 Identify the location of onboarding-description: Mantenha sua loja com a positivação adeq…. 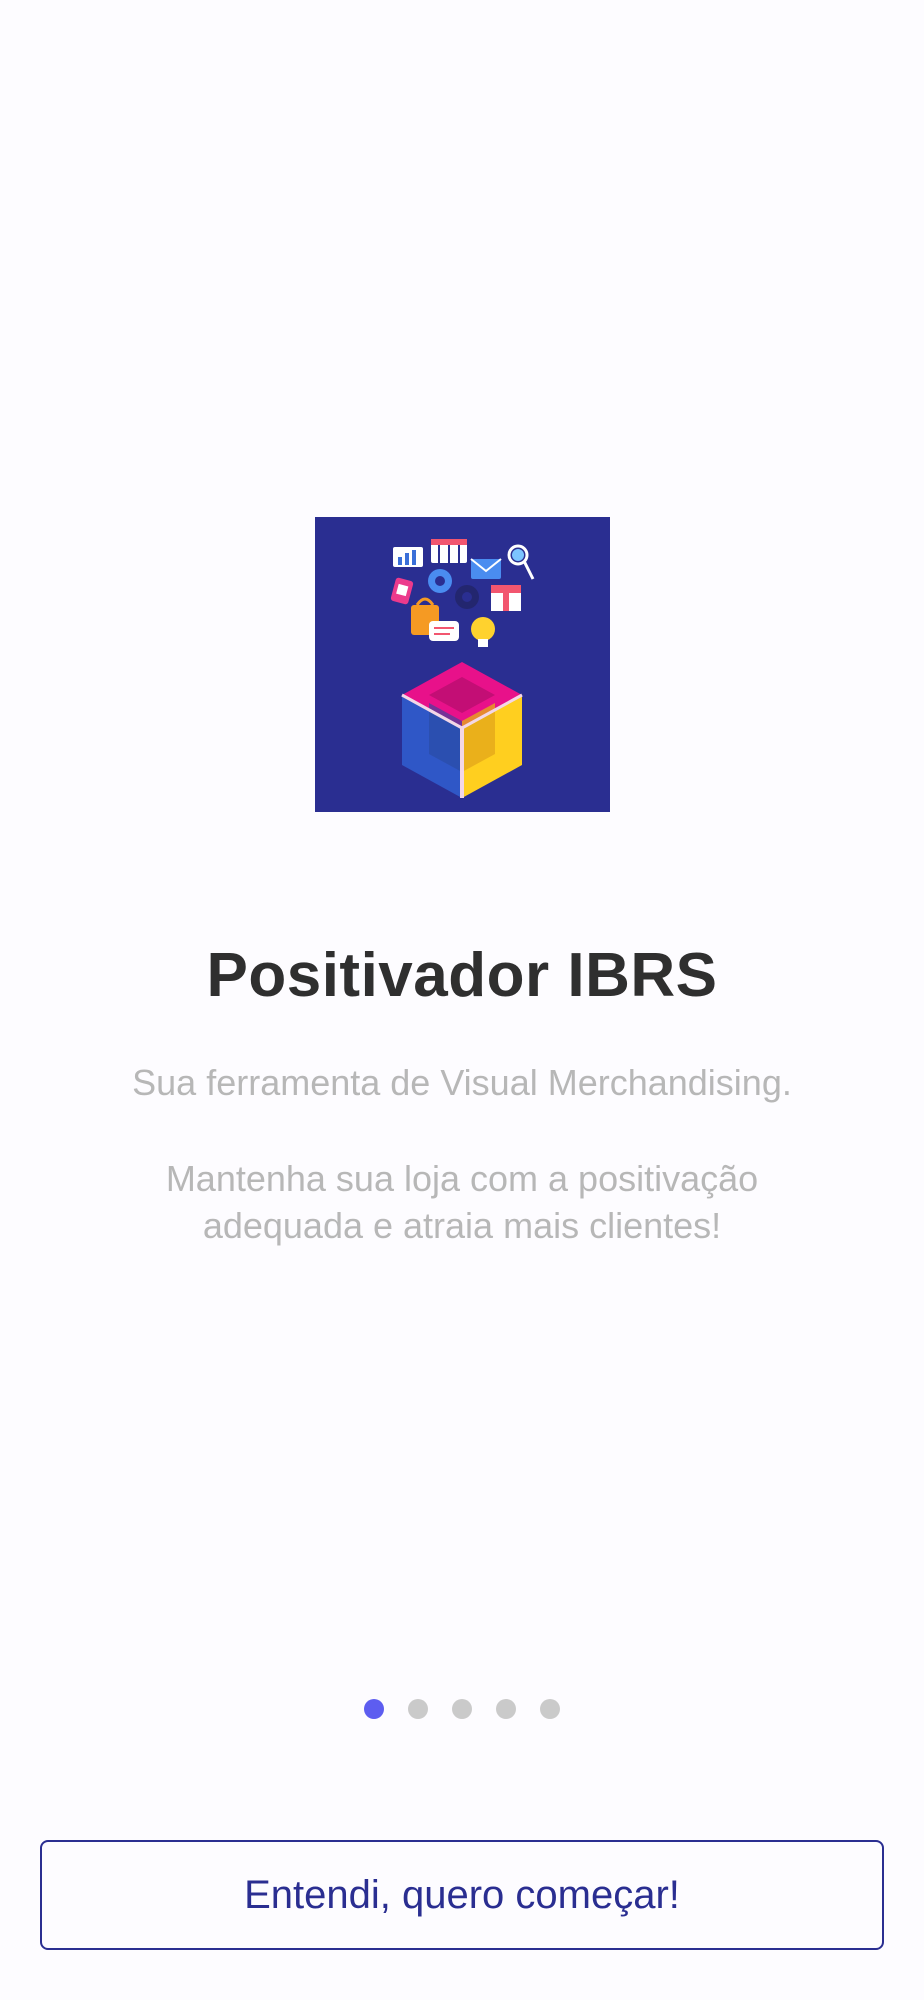
(462, 1202).